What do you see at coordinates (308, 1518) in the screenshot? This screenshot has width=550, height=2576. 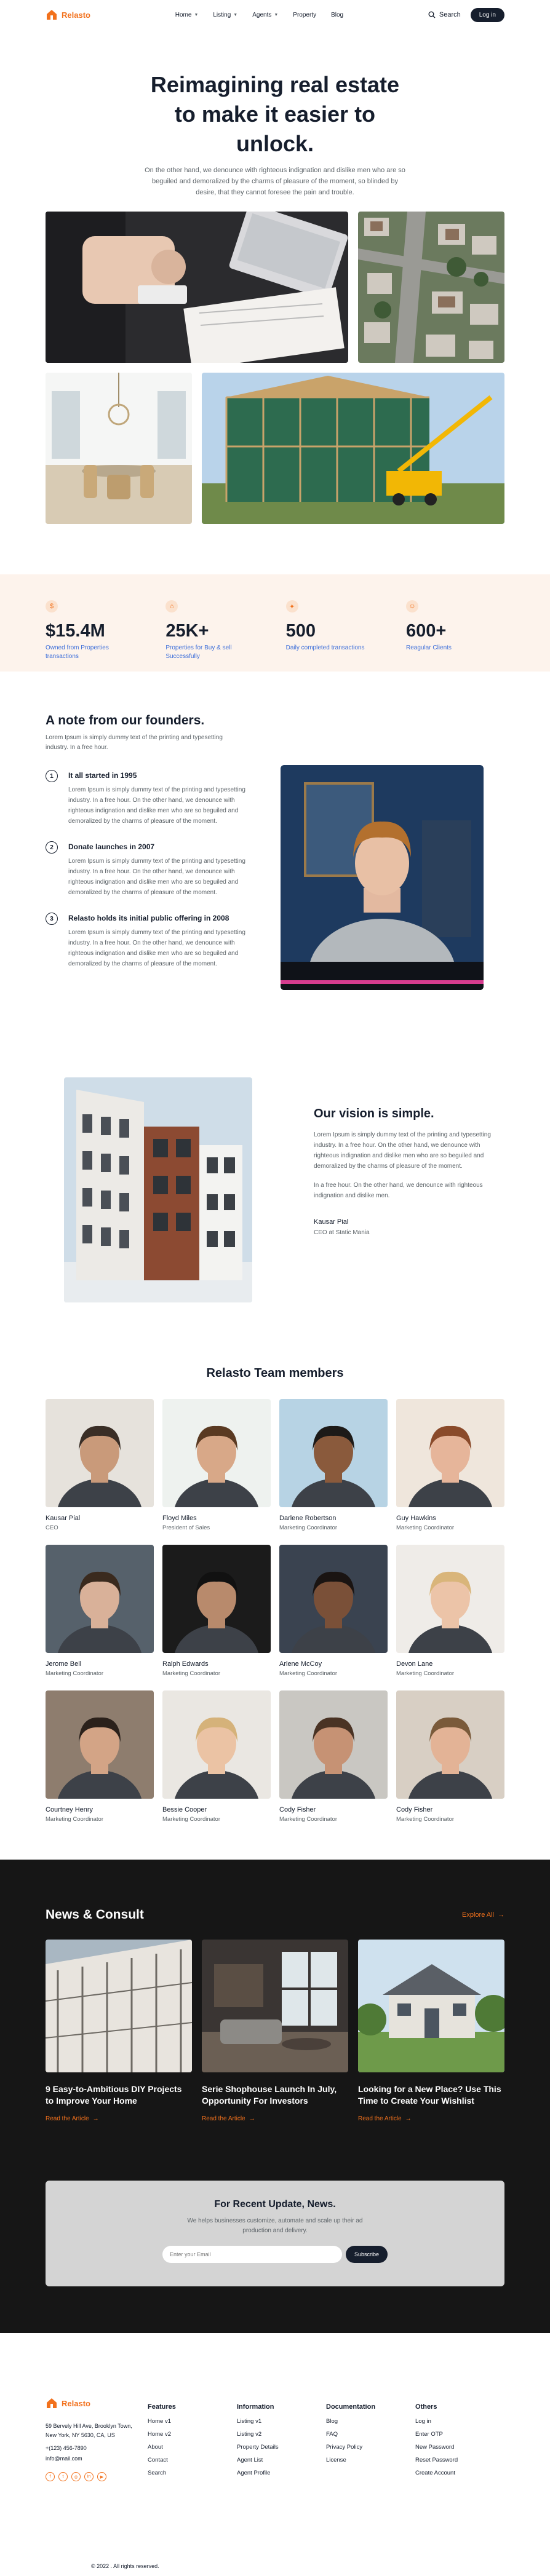 I see `team-member-name: Darlene Robertson` at bounding box center [308, 1518].